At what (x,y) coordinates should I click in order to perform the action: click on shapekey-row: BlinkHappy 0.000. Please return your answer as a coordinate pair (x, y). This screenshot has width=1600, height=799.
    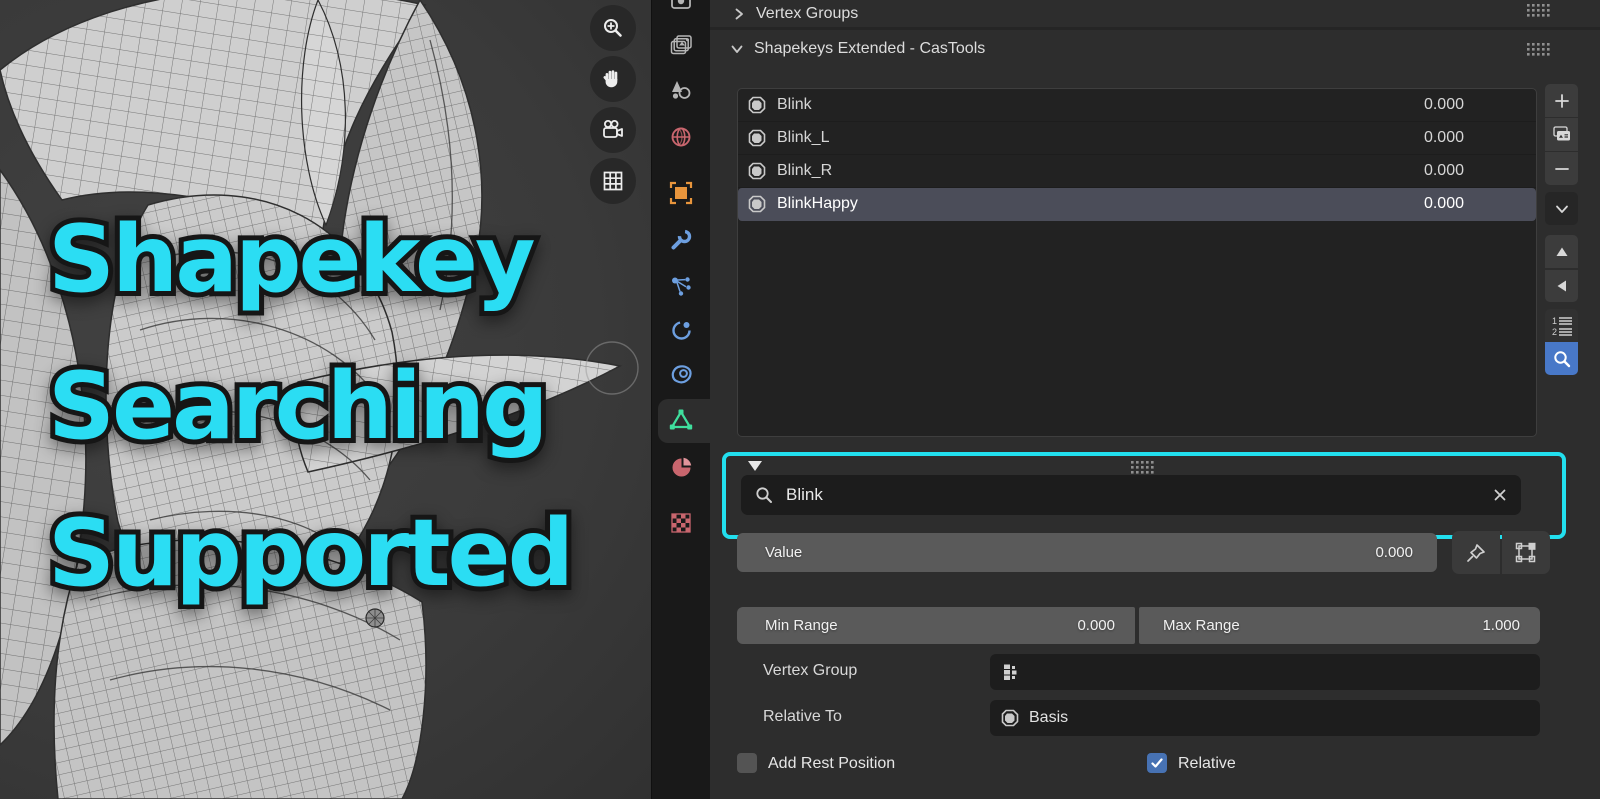
    Looking at the image, I should click on (1137, 204).